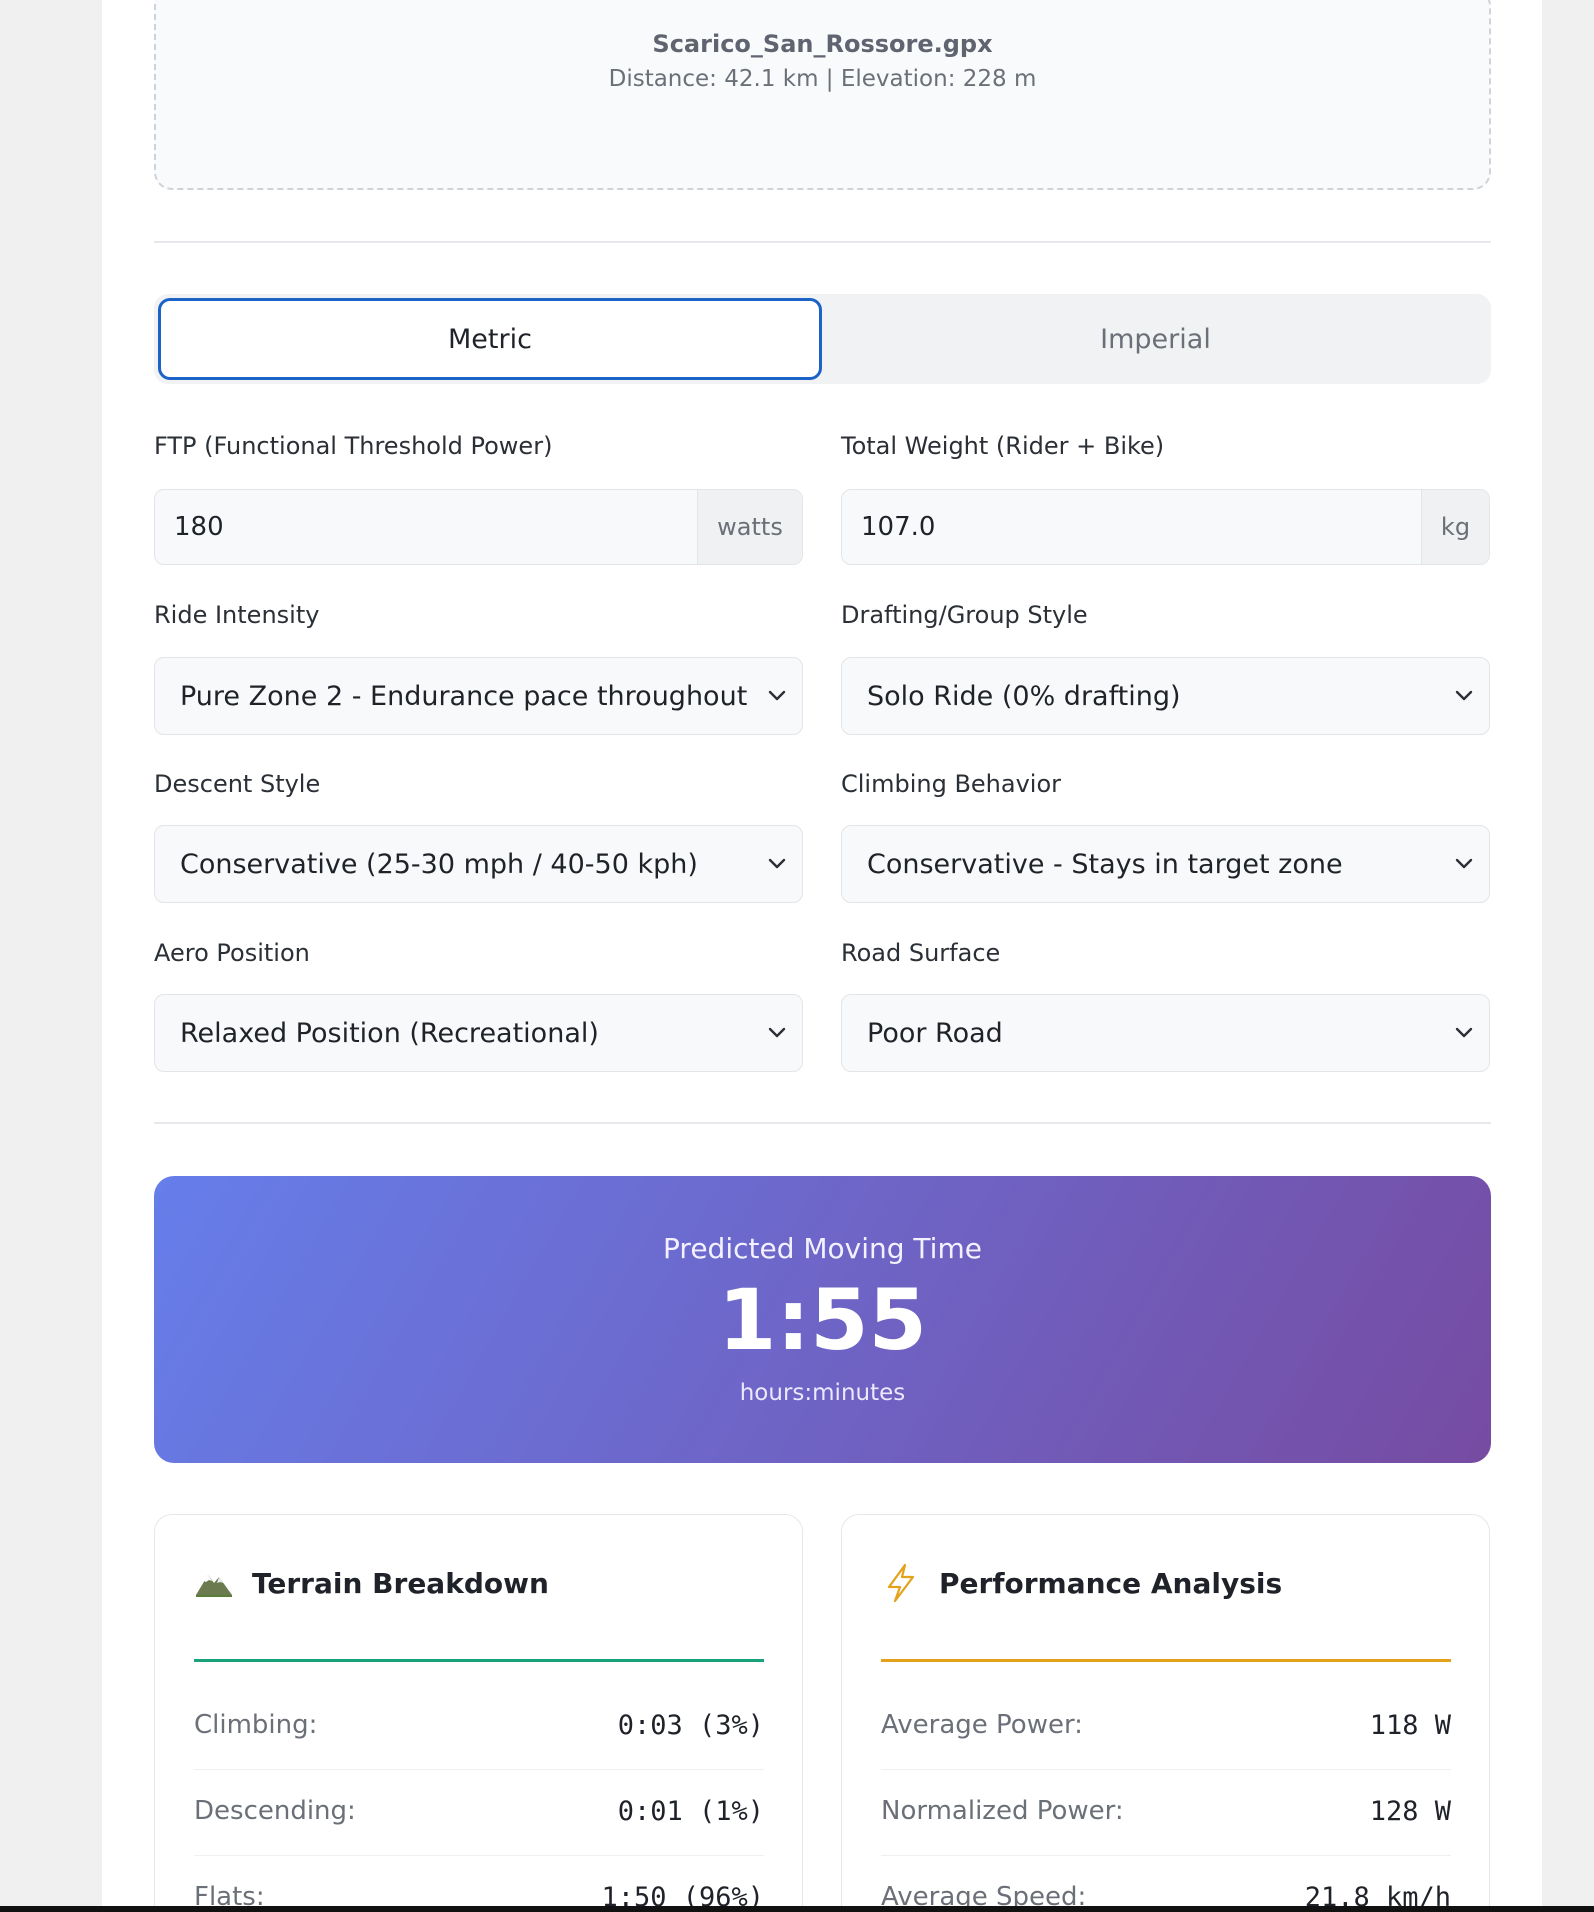  Describe the element at coordinates (1002, 1811) in the screenshot. I see `normalized-power-label: Normalized Power:` at that location.